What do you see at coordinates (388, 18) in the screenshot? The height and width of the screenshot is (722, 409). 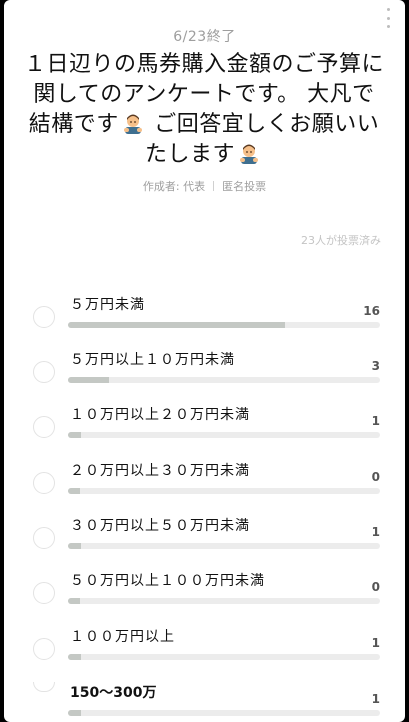 I see `more-options-icon` at bounding box center [388, 18].